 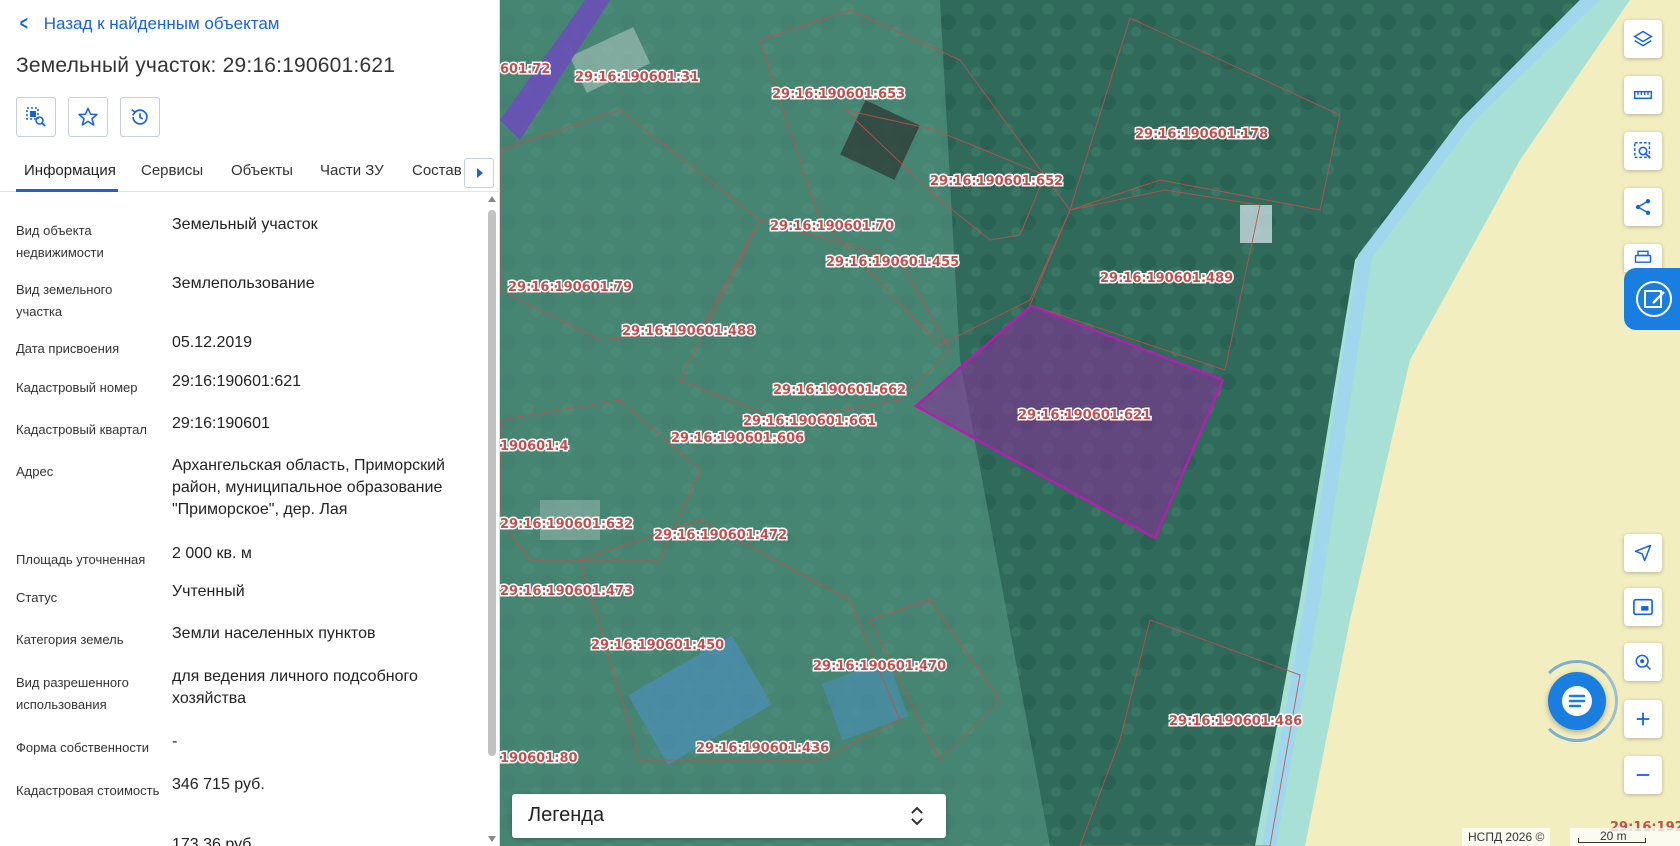 I want to click on info-value: 29:16:190601:621, so click(x=237, y=381).